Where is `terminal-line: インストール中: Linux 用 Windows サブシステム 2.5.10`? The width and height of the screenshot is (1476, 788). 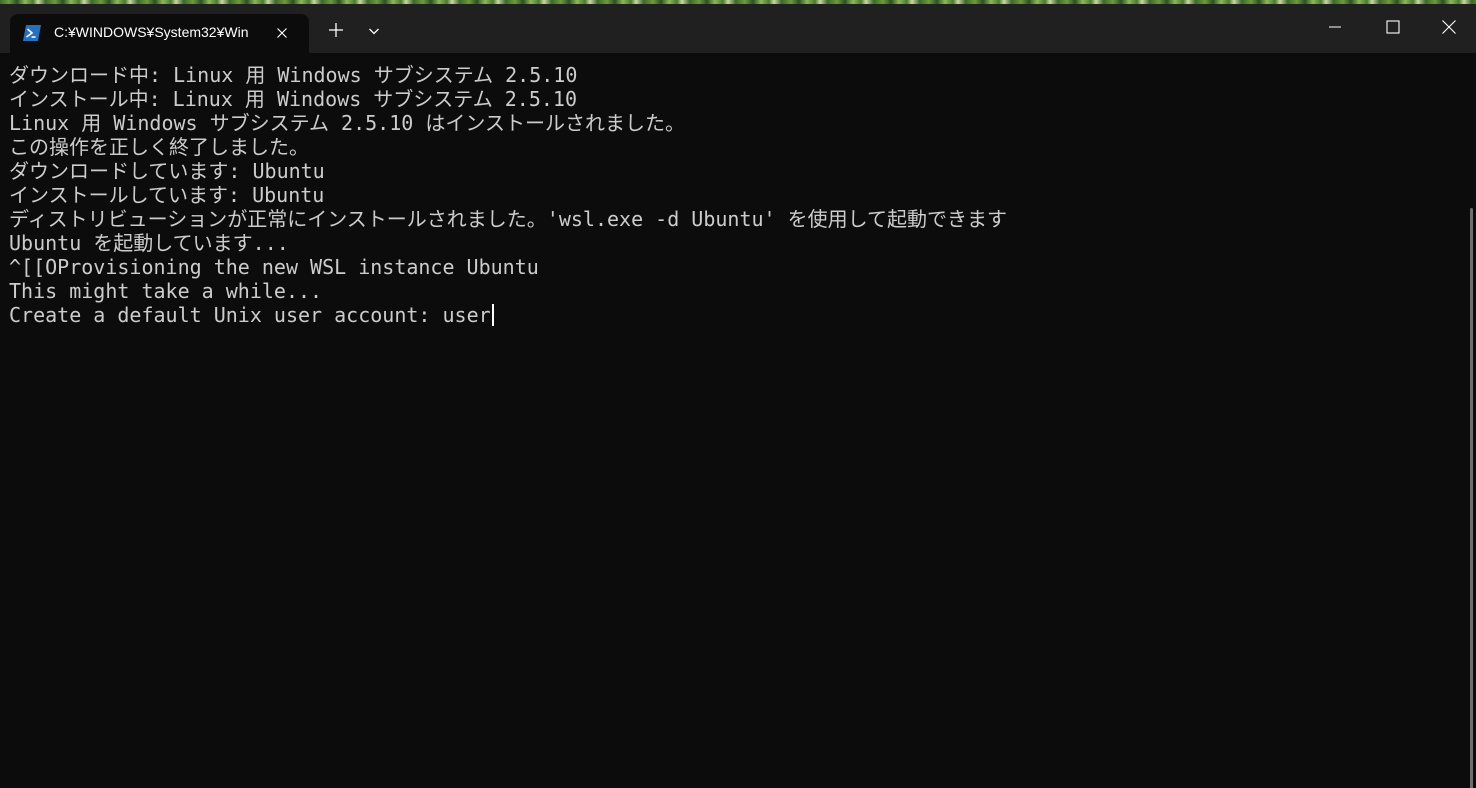
terminal-line: インストール中: Linux 用 Windows サブシステム 2.5.10 is located at coordinates (293, 99).